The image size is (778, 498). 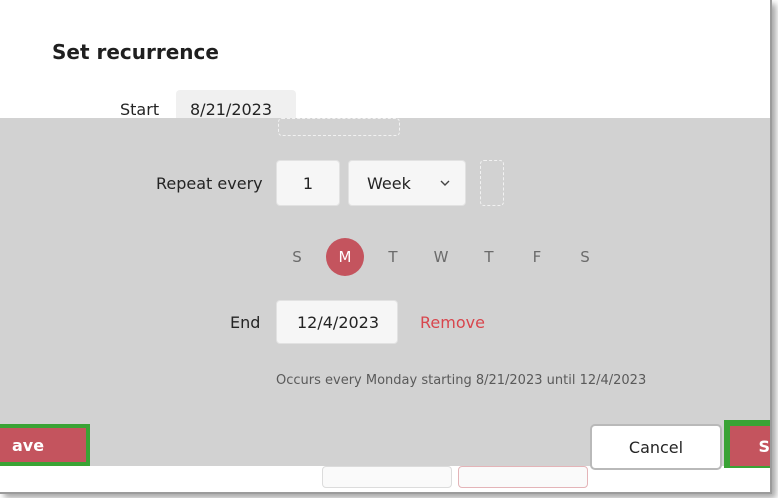 What do you see at coordinates (750, 446) in the screenshot?
I see `save-button-right: S` at bounding box center [750, 446].